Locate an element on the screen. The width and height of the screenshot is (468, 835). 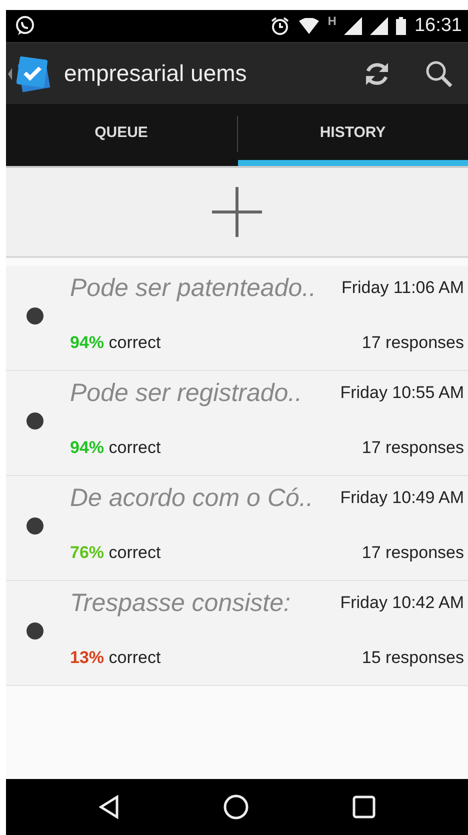
question-title: De acordo com o Có.. is located at coordinates (192, 498).